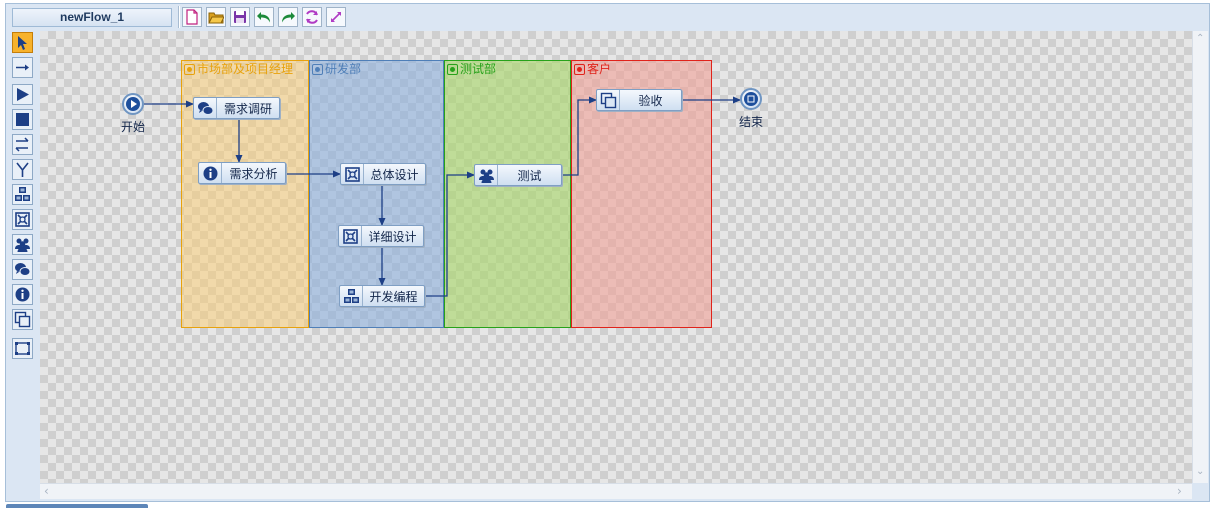 The image size is (1218, 508). Describe the element at coordinates (46, 491) in the screenshot. I see `scroll-left-icon: ‹` at that location.